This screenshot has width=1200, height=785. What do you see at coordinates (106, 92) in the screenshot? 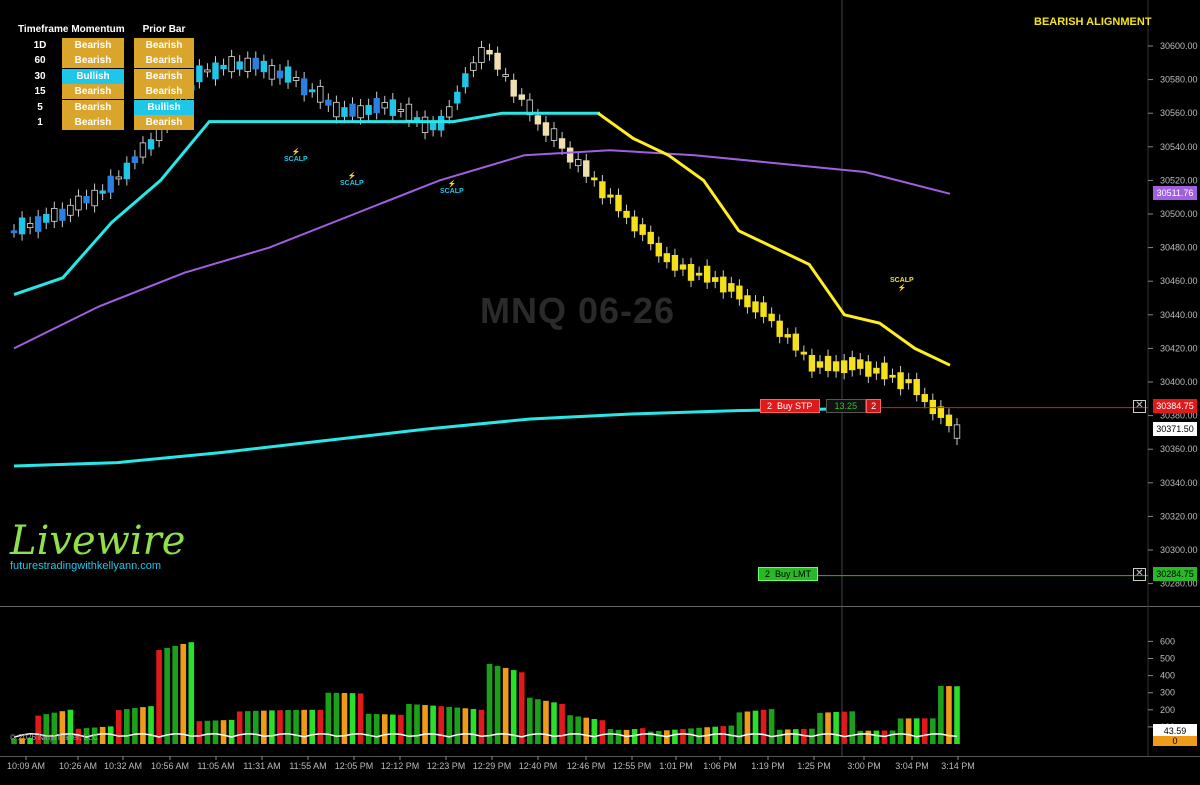
I see `alignment-row-15: 15 Bearish Bearish` at bounding box center [106, 92].